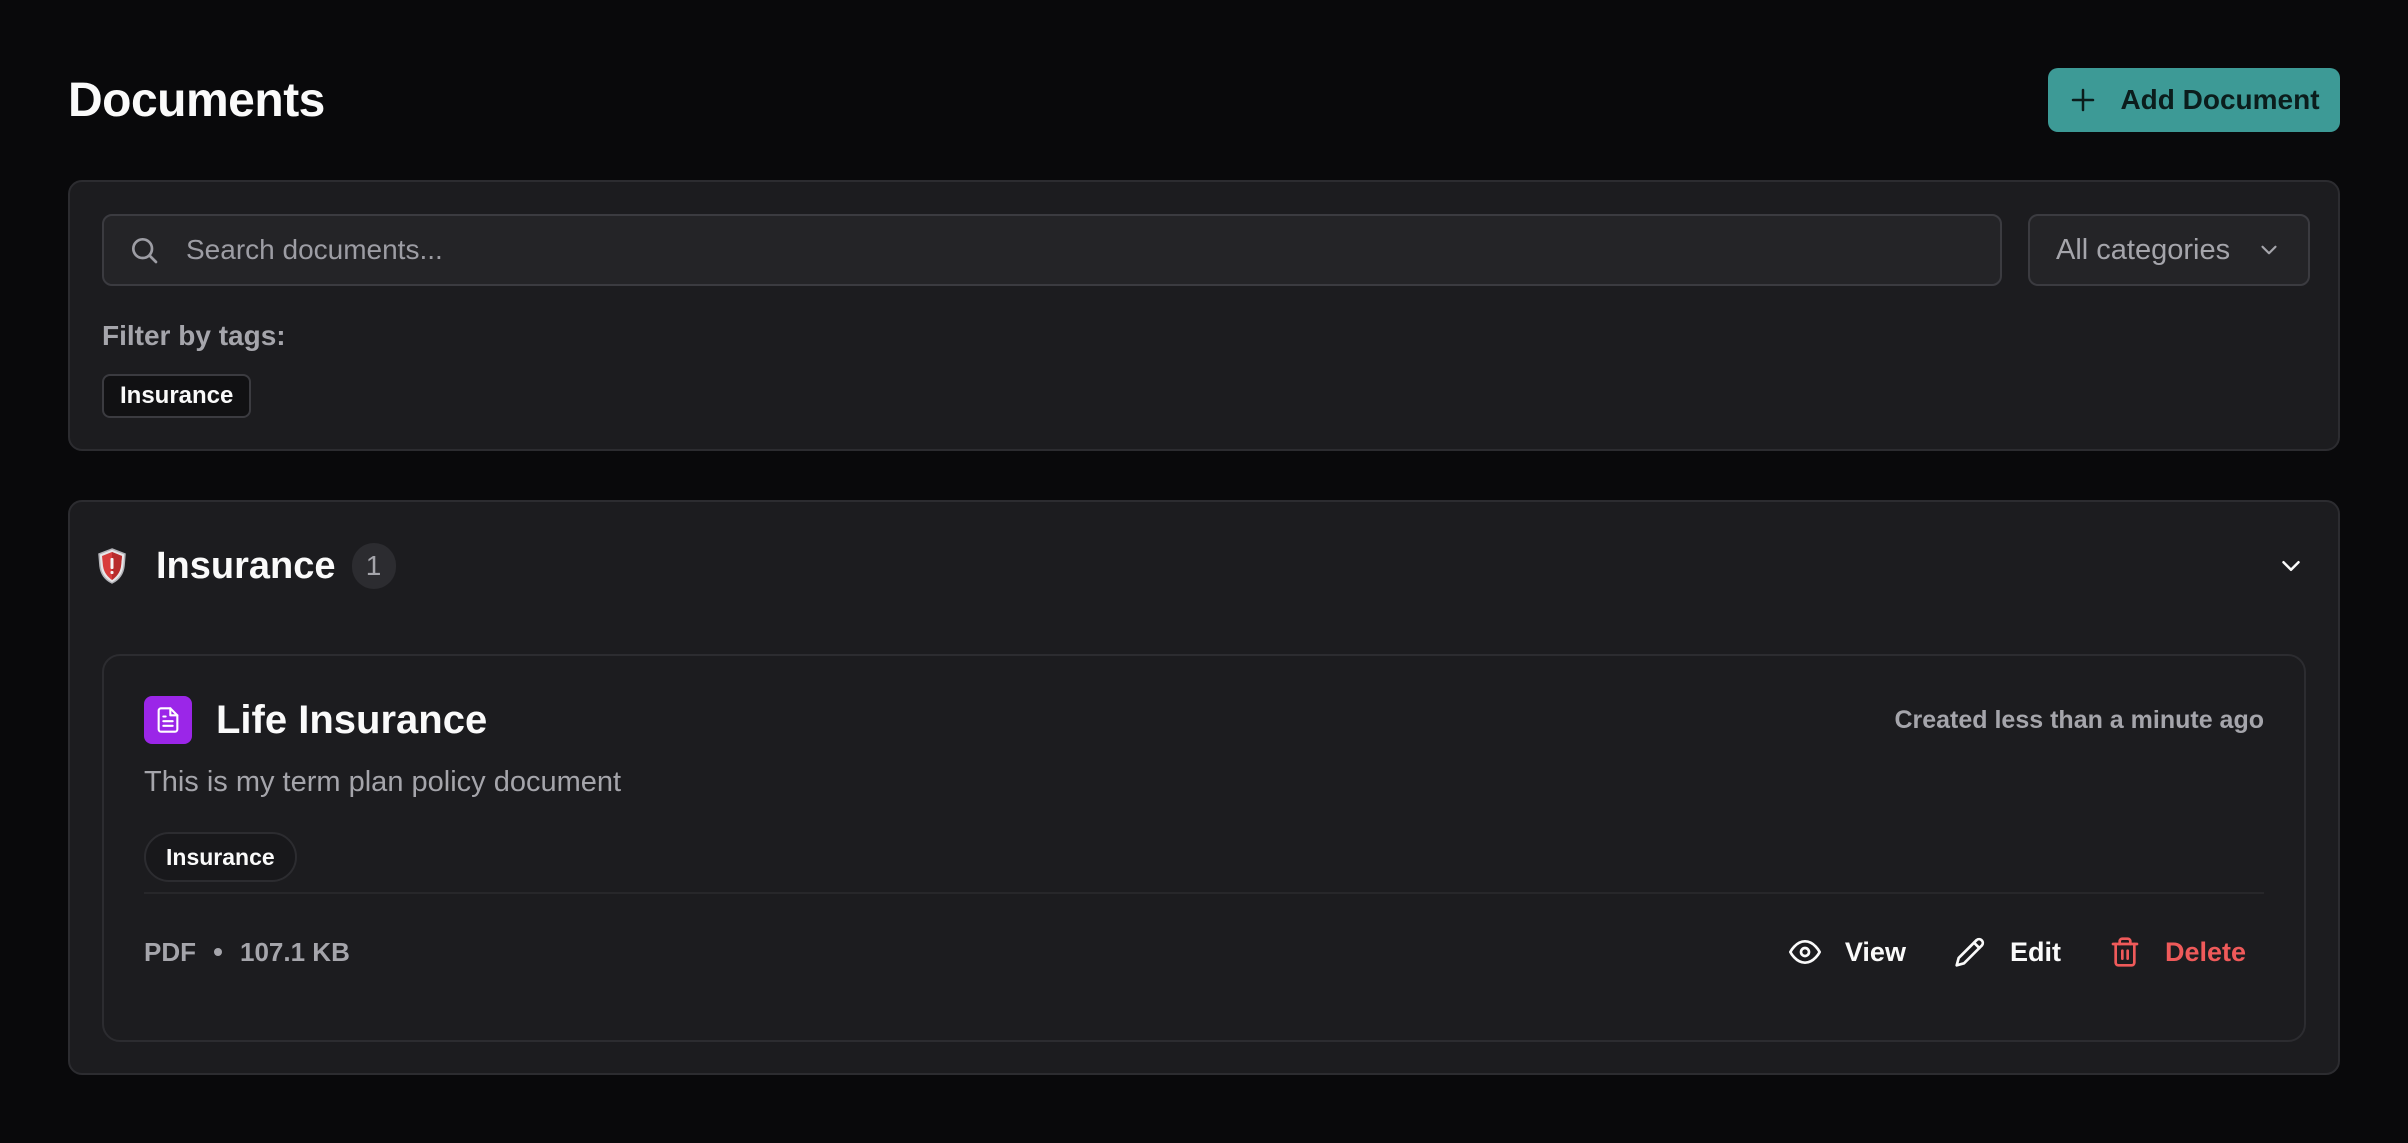 The image size is (2408, 1143). I want to click on document-actions: View Edit Delete, so click(2011, 952).